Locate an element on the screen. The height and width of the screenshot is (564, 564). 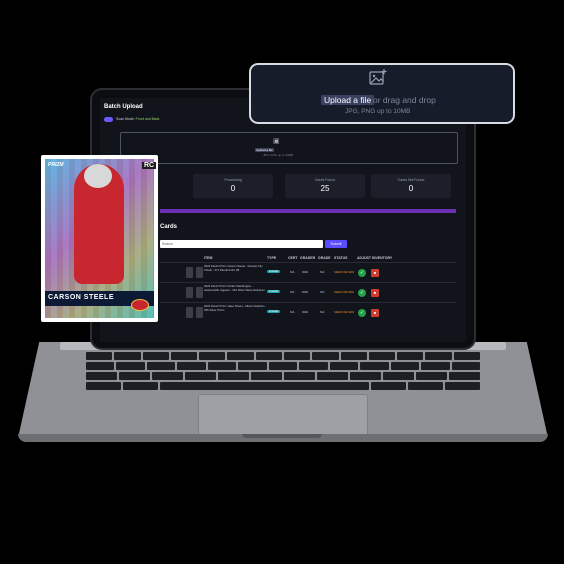
cards-heading: Cards is located at coordinates (169, 227).